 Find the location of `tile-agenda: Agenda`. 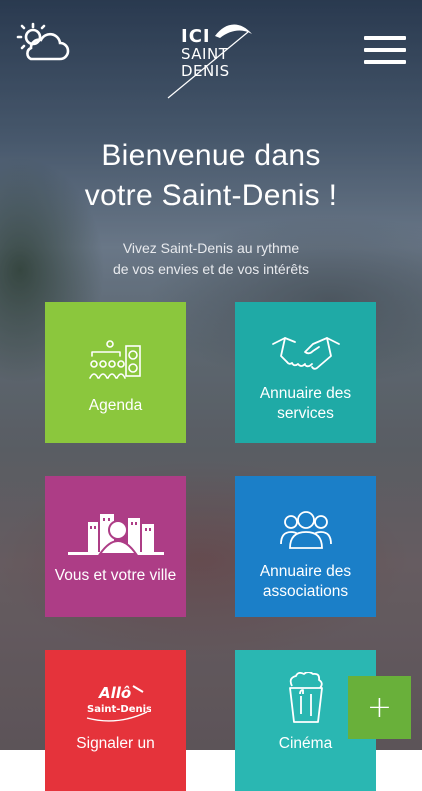

tile-agenda: Agenda is located at coordinates (115, 372).